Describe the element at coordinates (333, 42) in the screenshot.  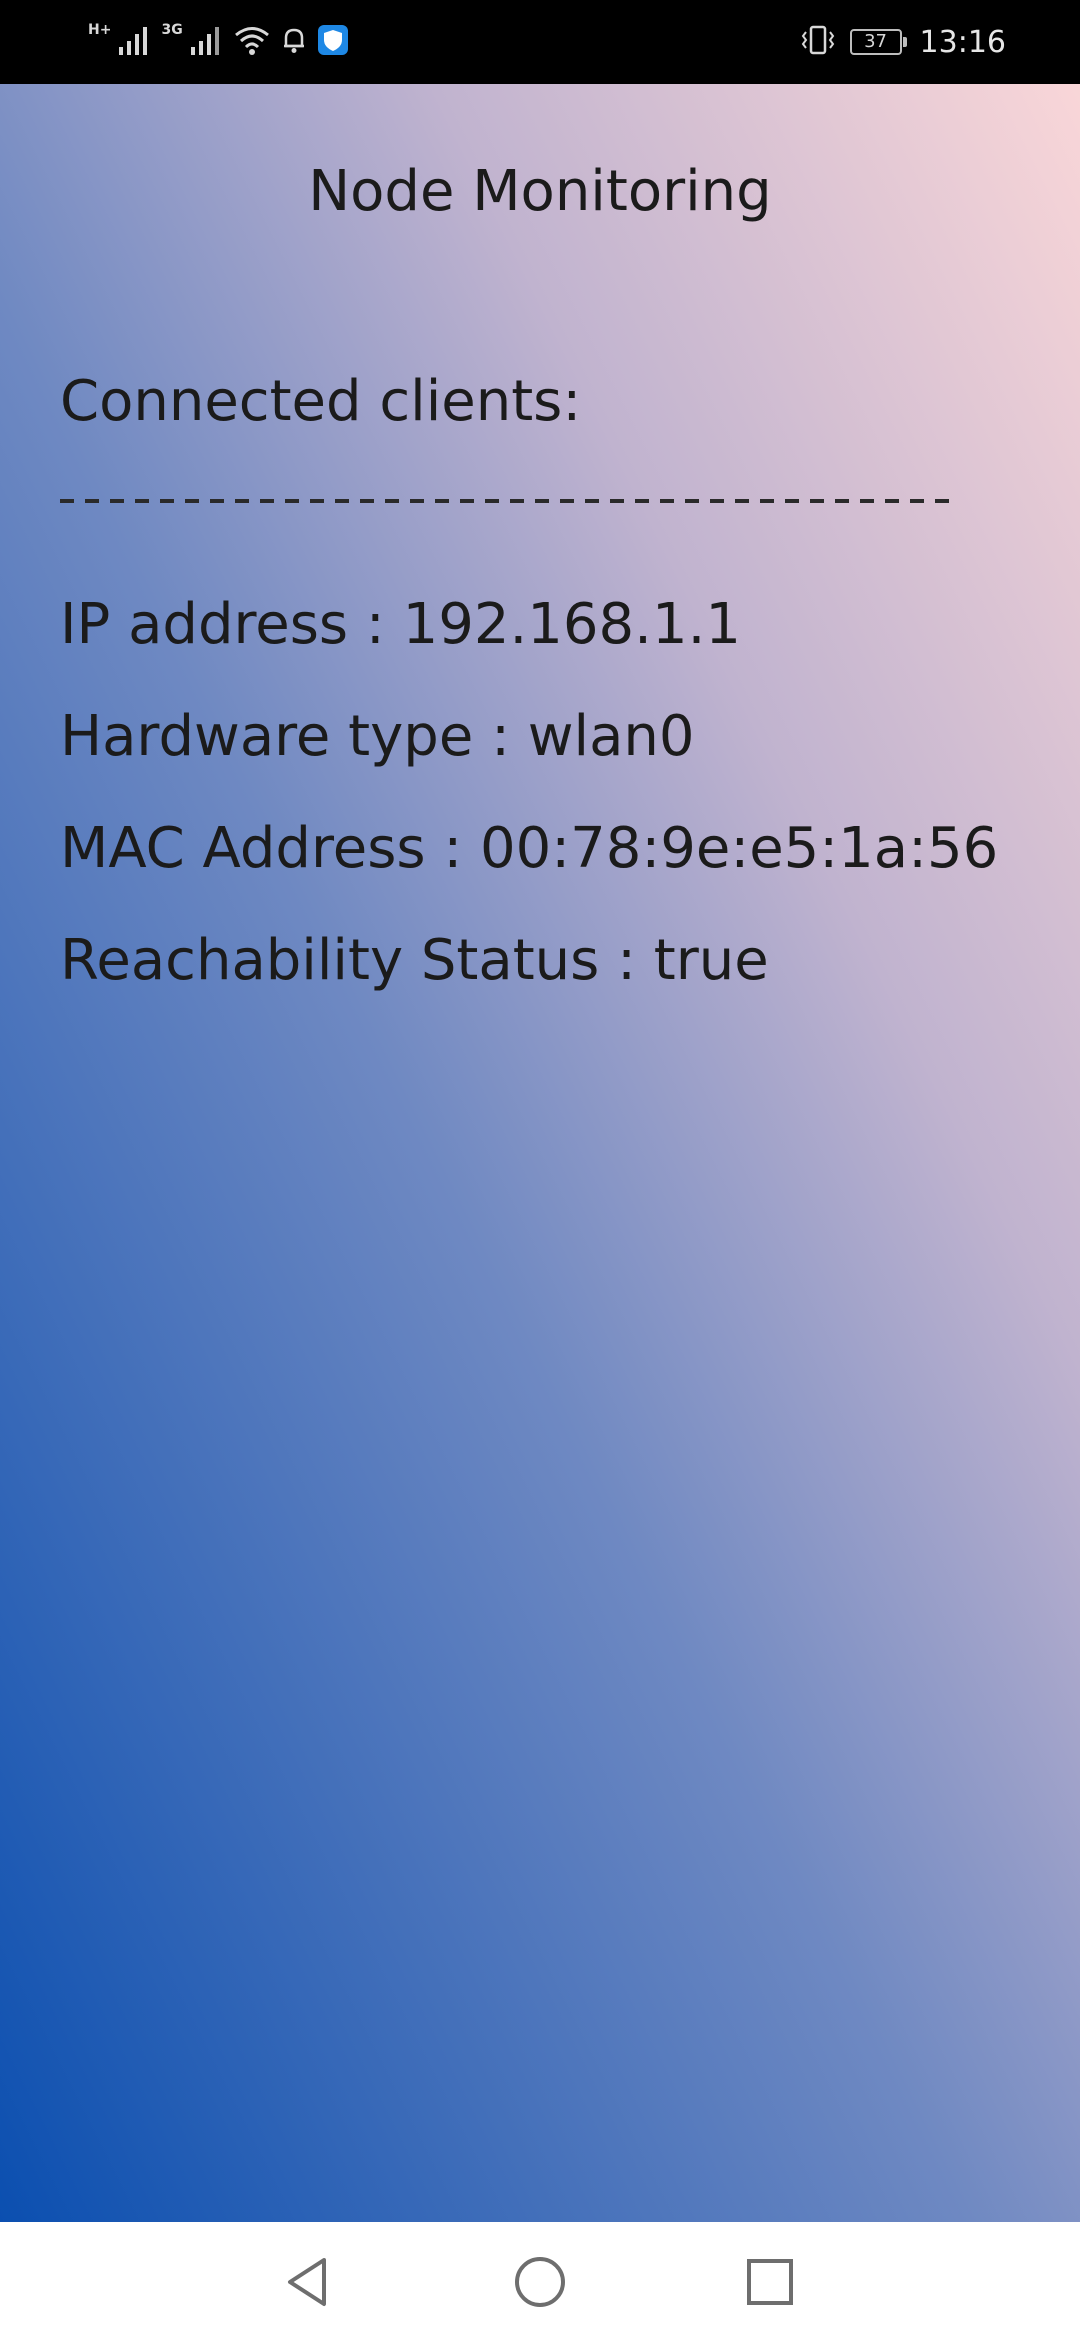
I see `shield-app-icon` at that location.